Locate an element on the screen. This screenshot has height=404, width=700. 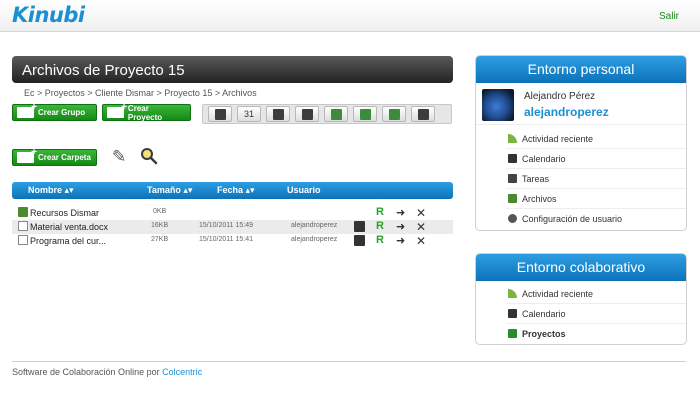
search-icon is located at coordinates (149, 156).